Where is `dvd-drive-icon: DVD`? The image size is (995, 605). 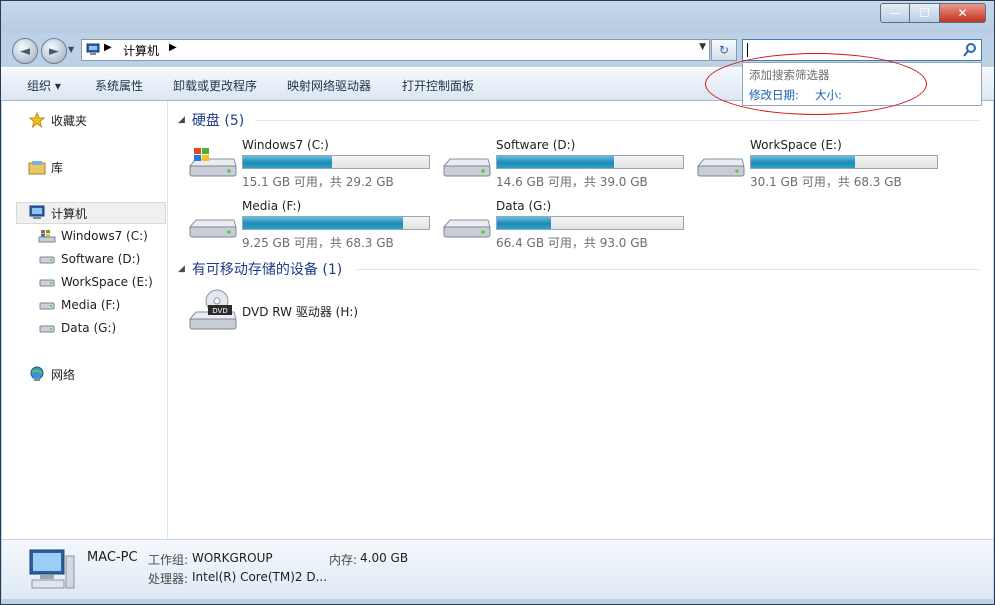 dvd-drive-icon: DVD is located at coordinates (212, 309).